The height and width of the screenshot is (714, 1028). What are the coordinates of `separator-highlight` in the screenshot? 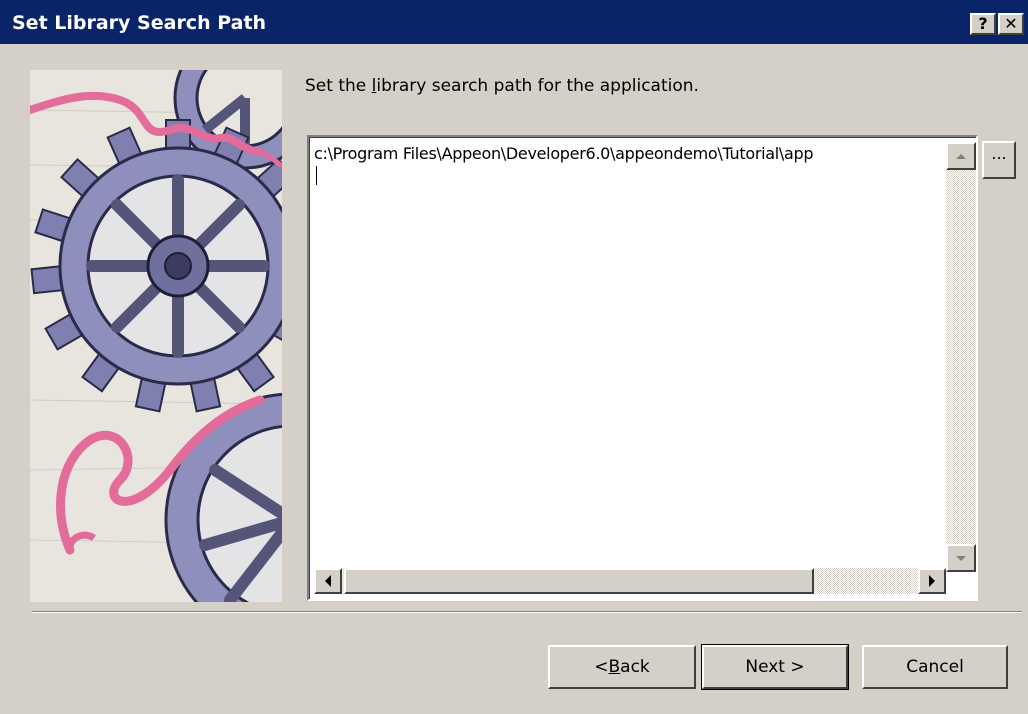 It's located at (527, 612).